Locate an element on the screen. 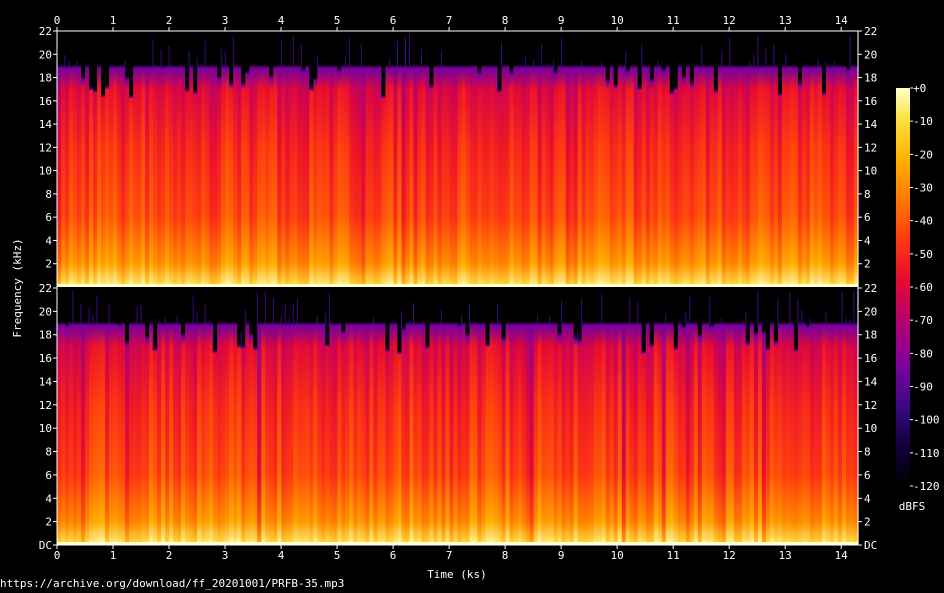  y-tick-label: 6 is located at coordinates (867, 217).